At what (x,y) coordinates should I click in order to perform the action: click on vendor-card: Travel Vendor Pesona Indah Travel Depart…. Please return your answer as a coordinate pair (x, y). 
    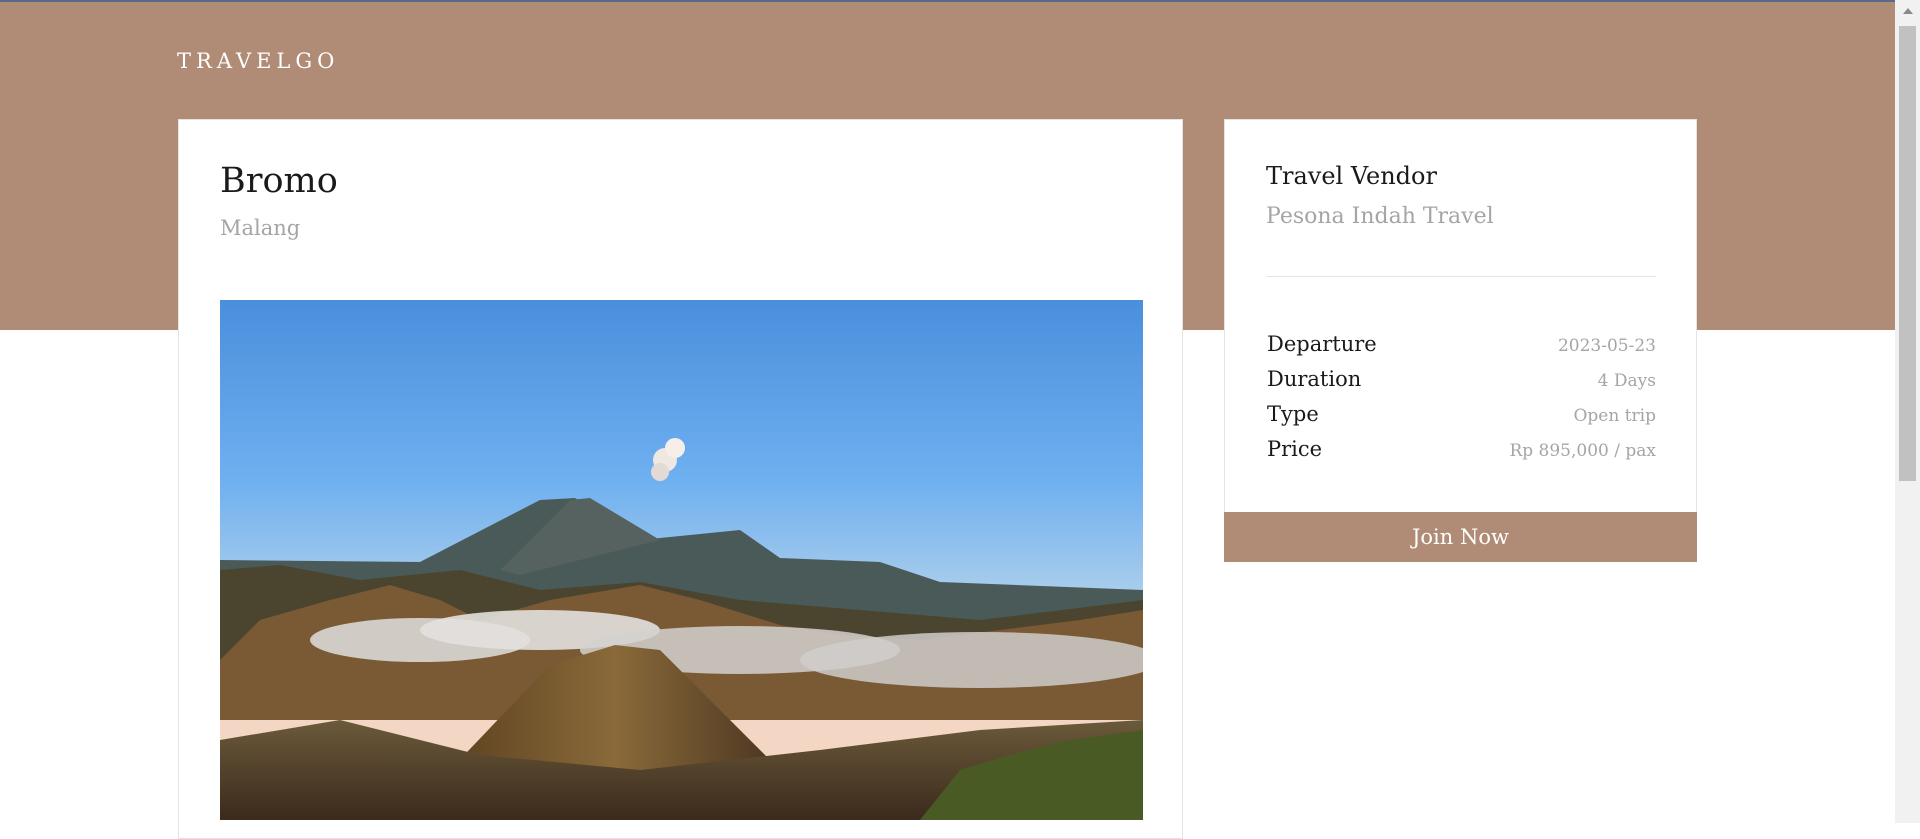
    Looking at the image, I should click on (1460, 316).